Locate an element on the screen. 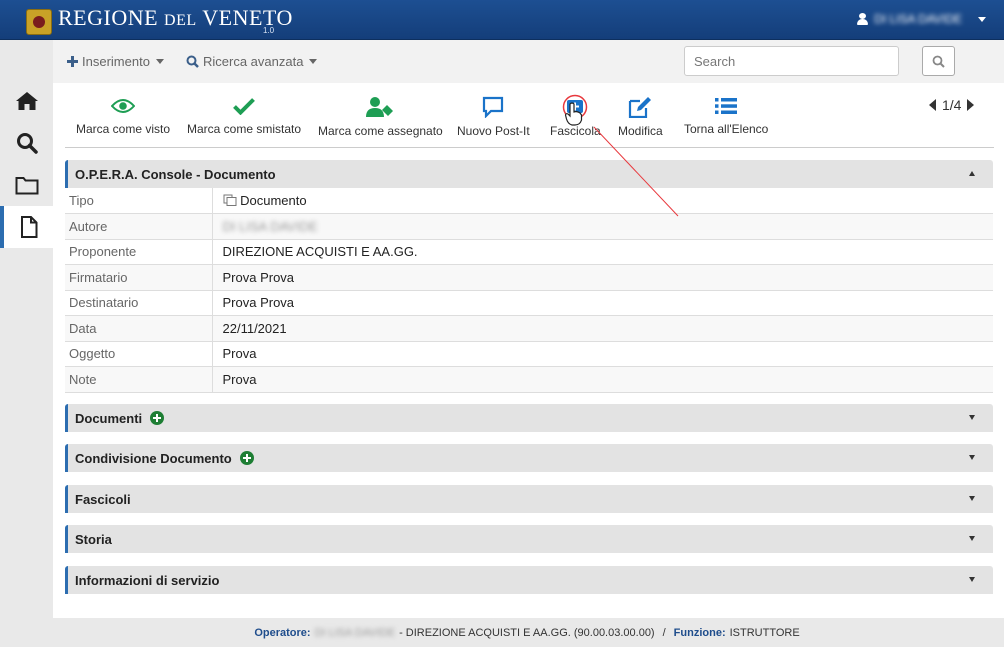  table-row: Autore DI LISA DAVIDE is located at coordinates (529, 226).